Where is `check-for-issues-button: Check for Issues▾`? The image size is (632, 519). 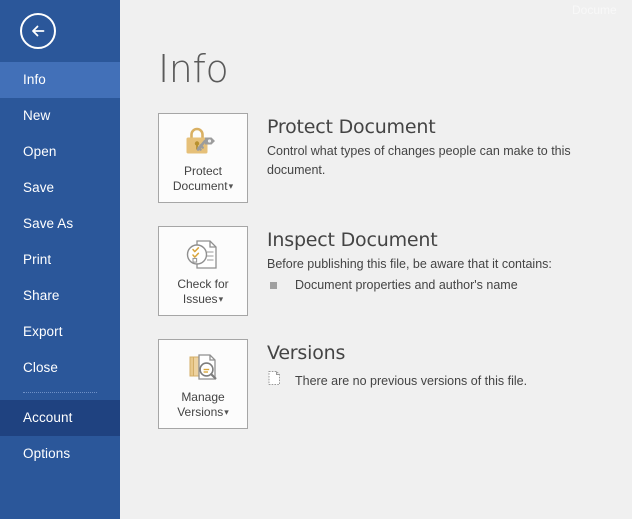 check-for-issues-button: Check for Issues▾ is located at coordinates (203, 271).